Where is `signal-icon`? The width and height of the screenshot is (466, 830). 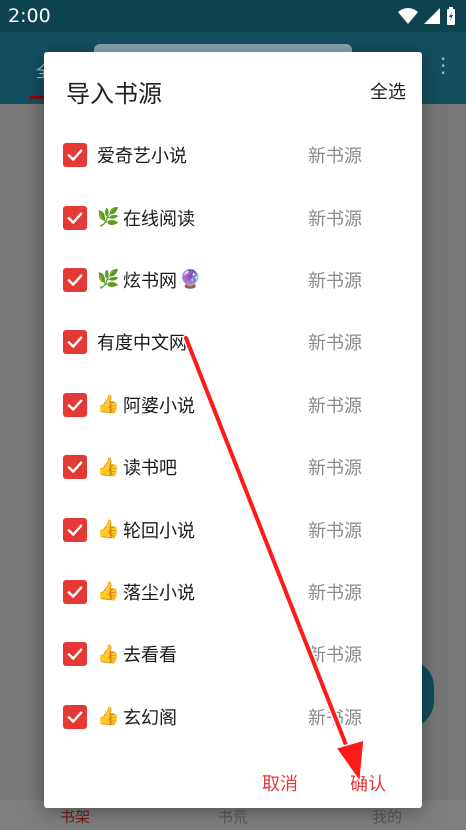 signal-icon is located at coordinates (432, 16).